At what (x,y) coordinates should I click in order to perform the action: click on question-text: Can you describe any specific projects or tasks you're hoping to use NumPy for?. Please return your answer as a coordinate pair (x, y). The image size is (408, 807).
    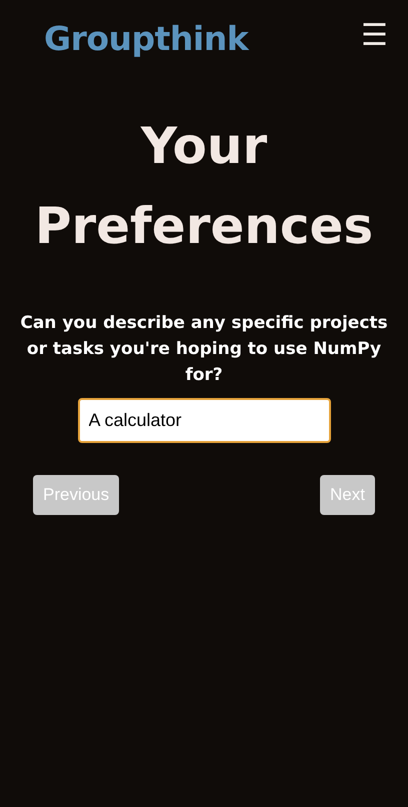
    Looking at the image, I should click on (204, 349).